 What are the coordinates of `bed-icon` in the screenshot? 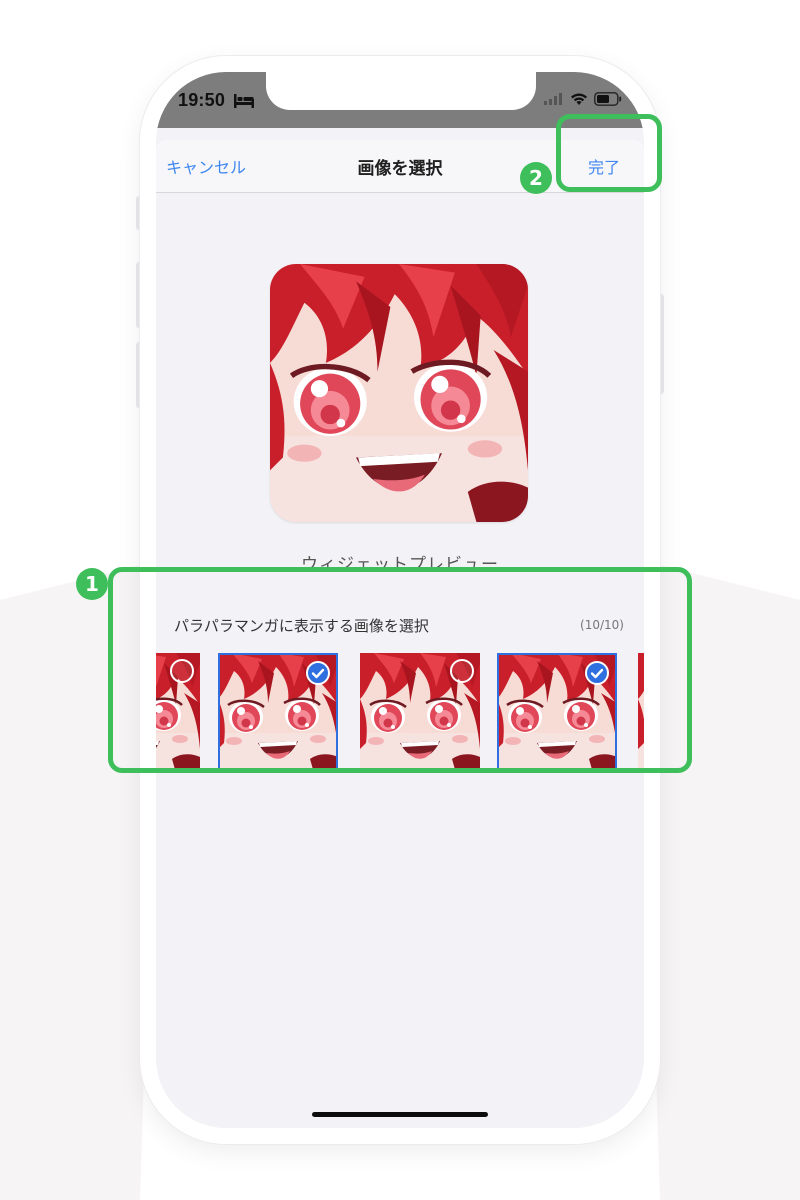 It's located at (244, 101).